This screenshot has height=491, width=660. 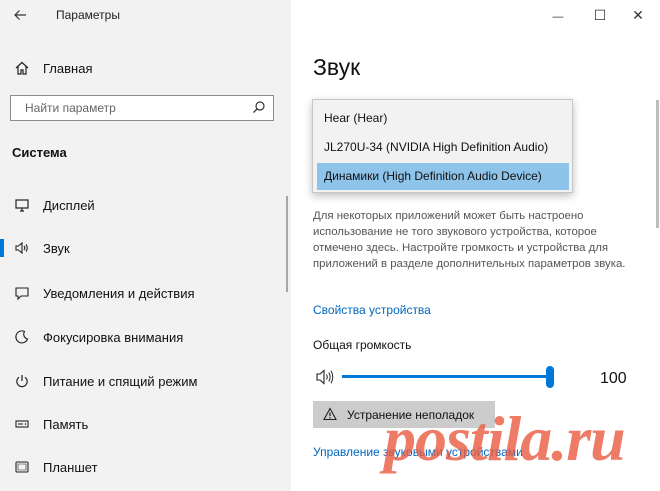 I want to click on volume-label: Общая громкость, so click(x=362, y=345).